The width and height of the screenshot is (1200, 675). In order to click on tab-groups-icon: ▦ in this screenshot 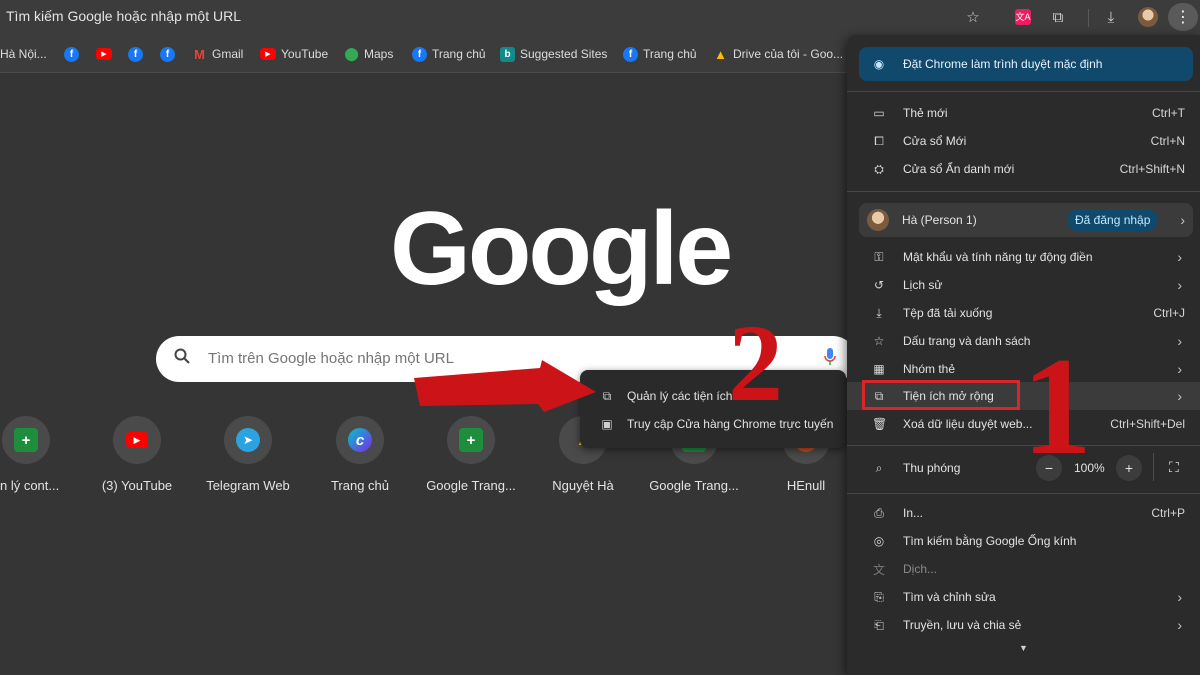, I will do `click(879, 369)`.